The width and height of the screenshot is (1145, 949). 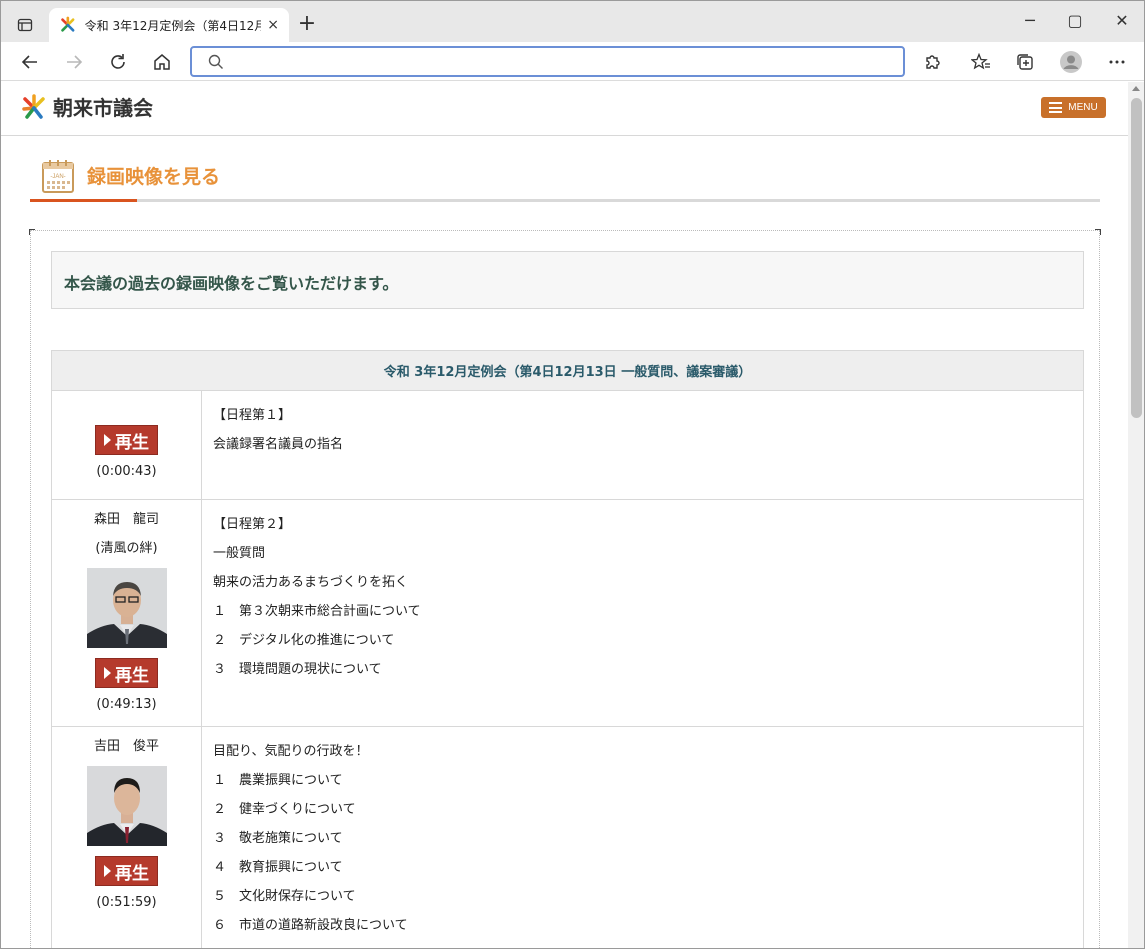 What do you see at coordinates (126, 902) in the screenshot?
I see `duration: (0:51:59)` at bounding box center [126, 902].